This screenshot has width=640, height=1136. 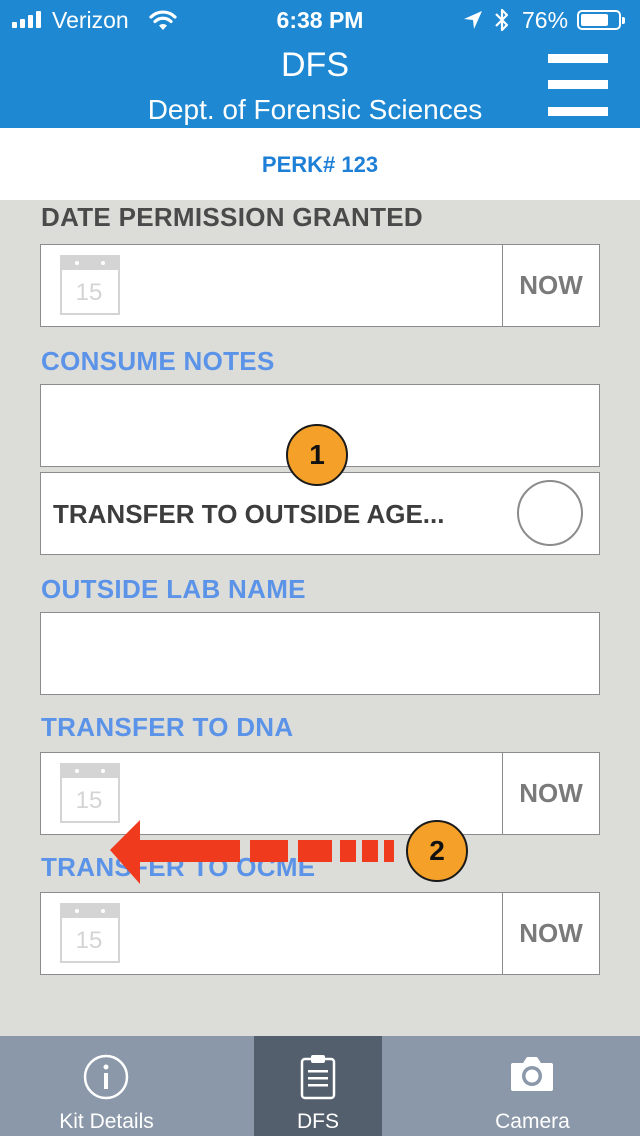 I want to click on perk-bar: PERK# 123, so click(x=320, y=164).